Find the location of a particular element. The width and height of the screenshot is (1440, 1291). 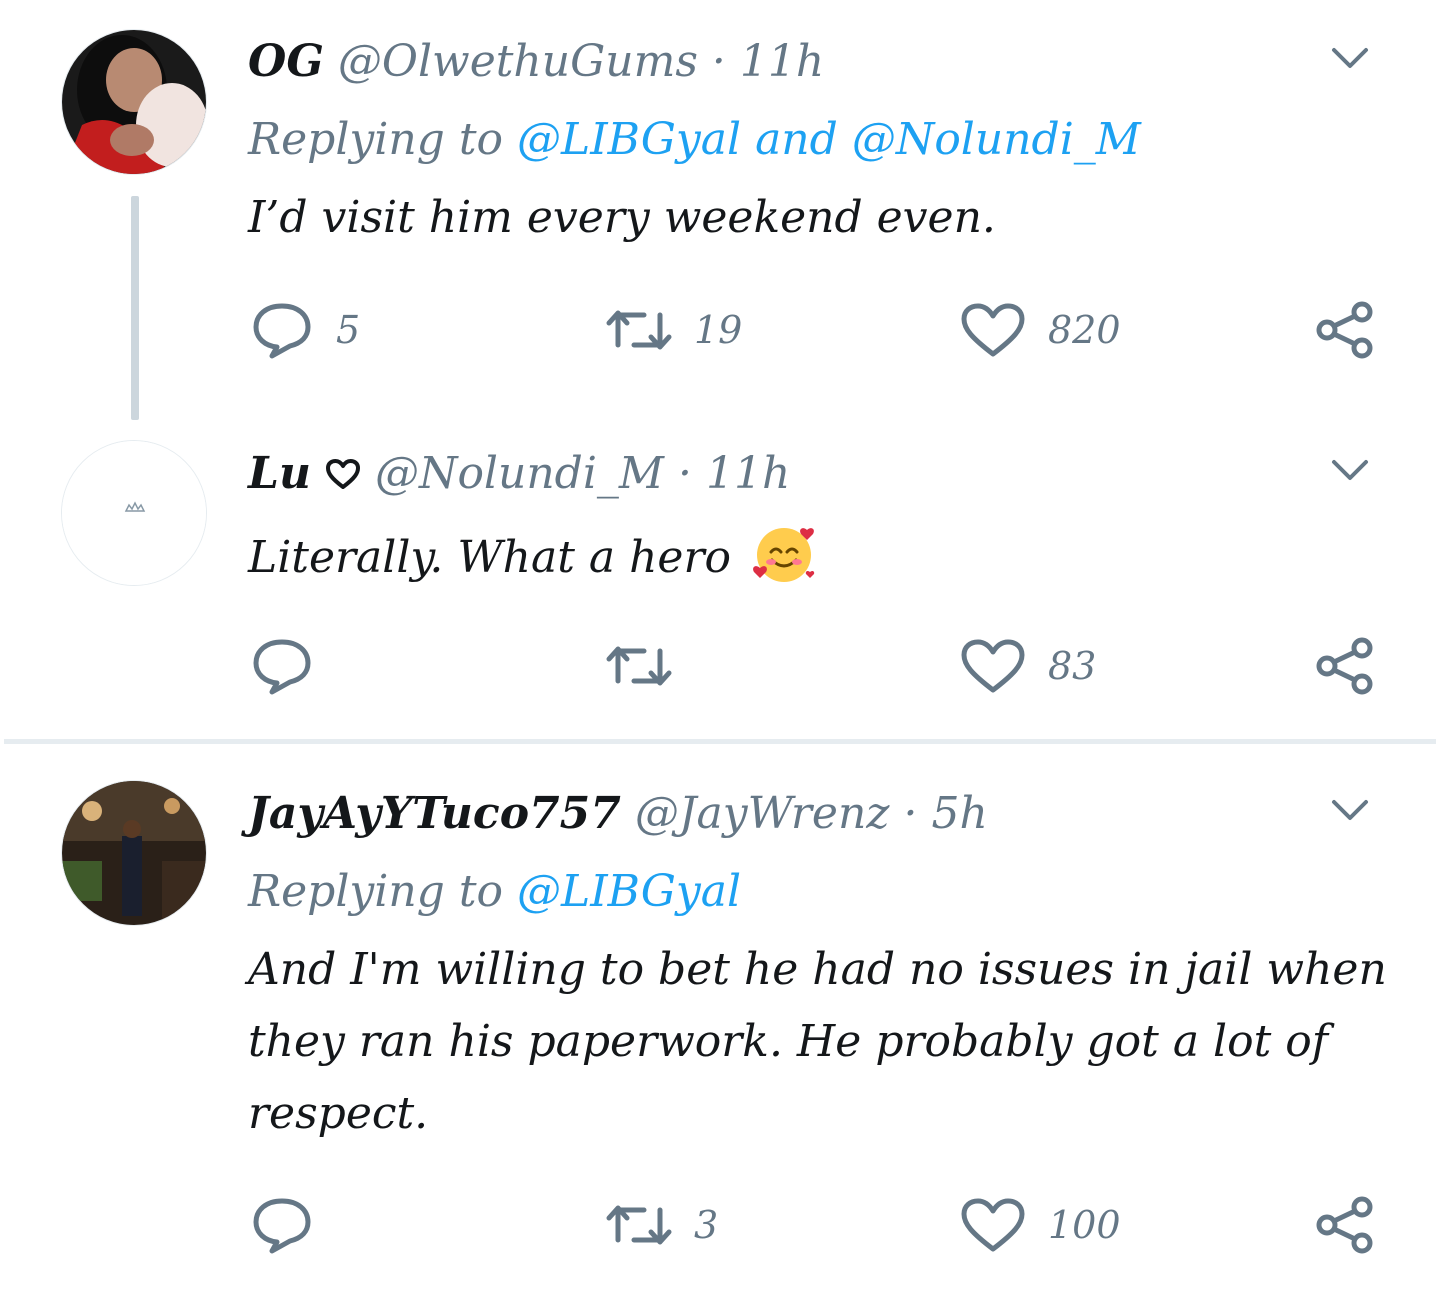

like-button: 100 is located at coordinates (1040, 1225).